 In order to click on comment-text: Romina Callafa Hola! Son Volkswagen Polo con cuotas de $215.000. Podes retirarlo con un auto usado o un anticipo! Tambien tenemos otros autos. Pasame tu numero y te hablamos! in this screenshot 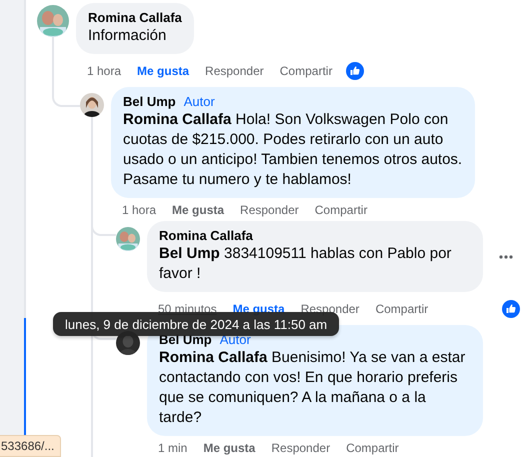, I will do `click(293, 150)`.